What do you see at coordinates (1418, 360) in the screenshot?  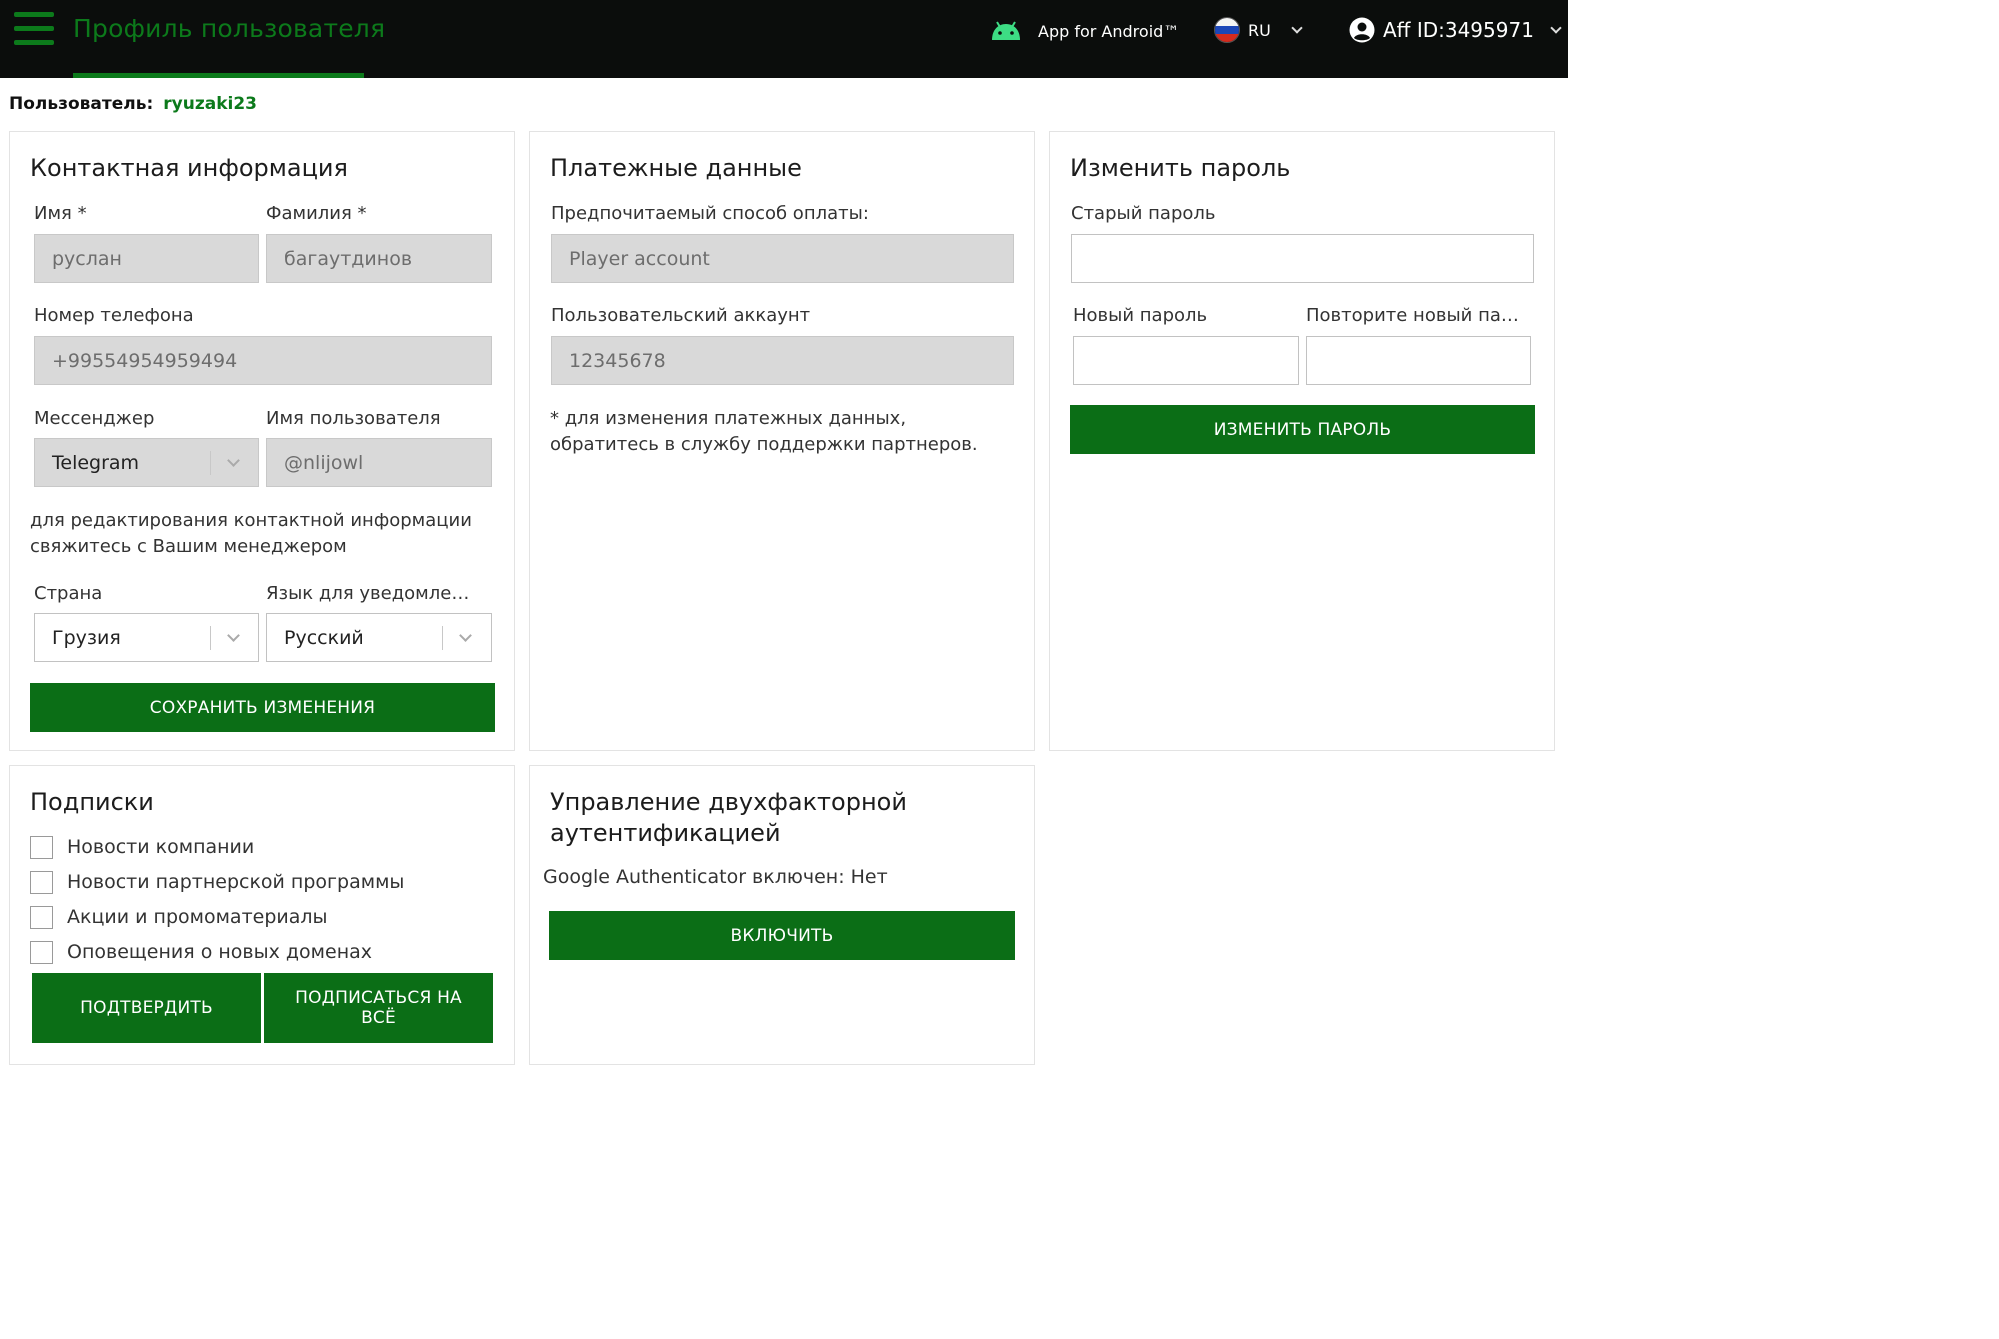 I see `repeat-password-input` at bounding box center [1418, 360].